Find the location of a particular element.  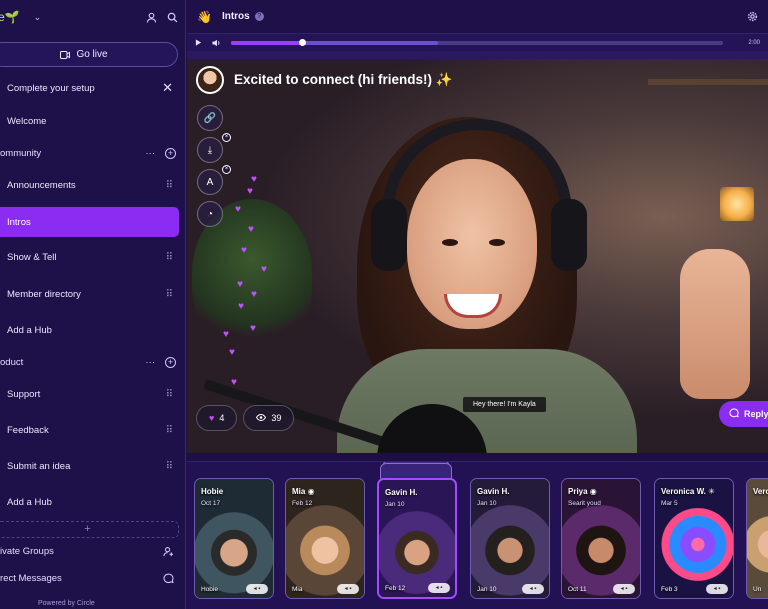

sidebar-item-label: Announcements is located at coordinates (41, 185).